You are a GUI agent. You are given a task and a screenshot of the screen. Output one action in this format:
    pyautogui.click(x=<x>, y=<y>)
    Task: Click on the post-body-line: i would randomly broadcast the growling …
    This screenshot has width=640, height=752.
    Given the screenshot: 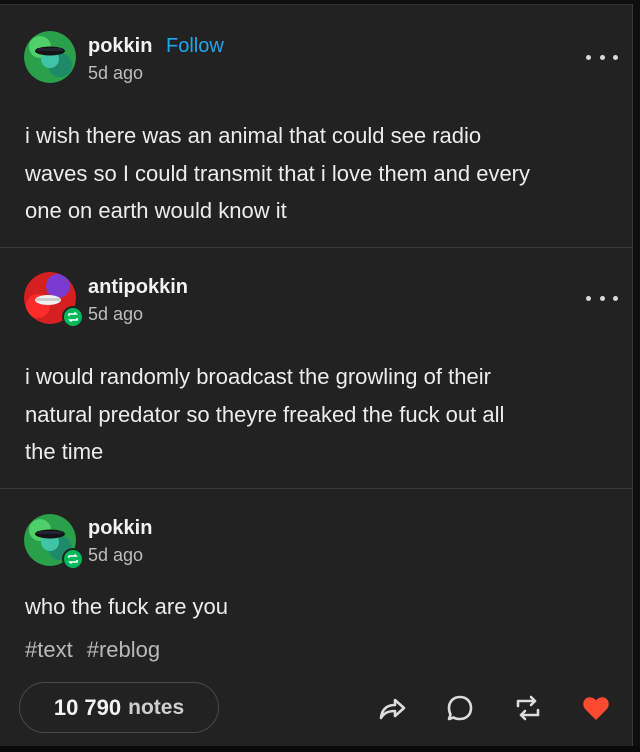 What is the action you would take?
    pyautogui.click(x=258, y=376)
    